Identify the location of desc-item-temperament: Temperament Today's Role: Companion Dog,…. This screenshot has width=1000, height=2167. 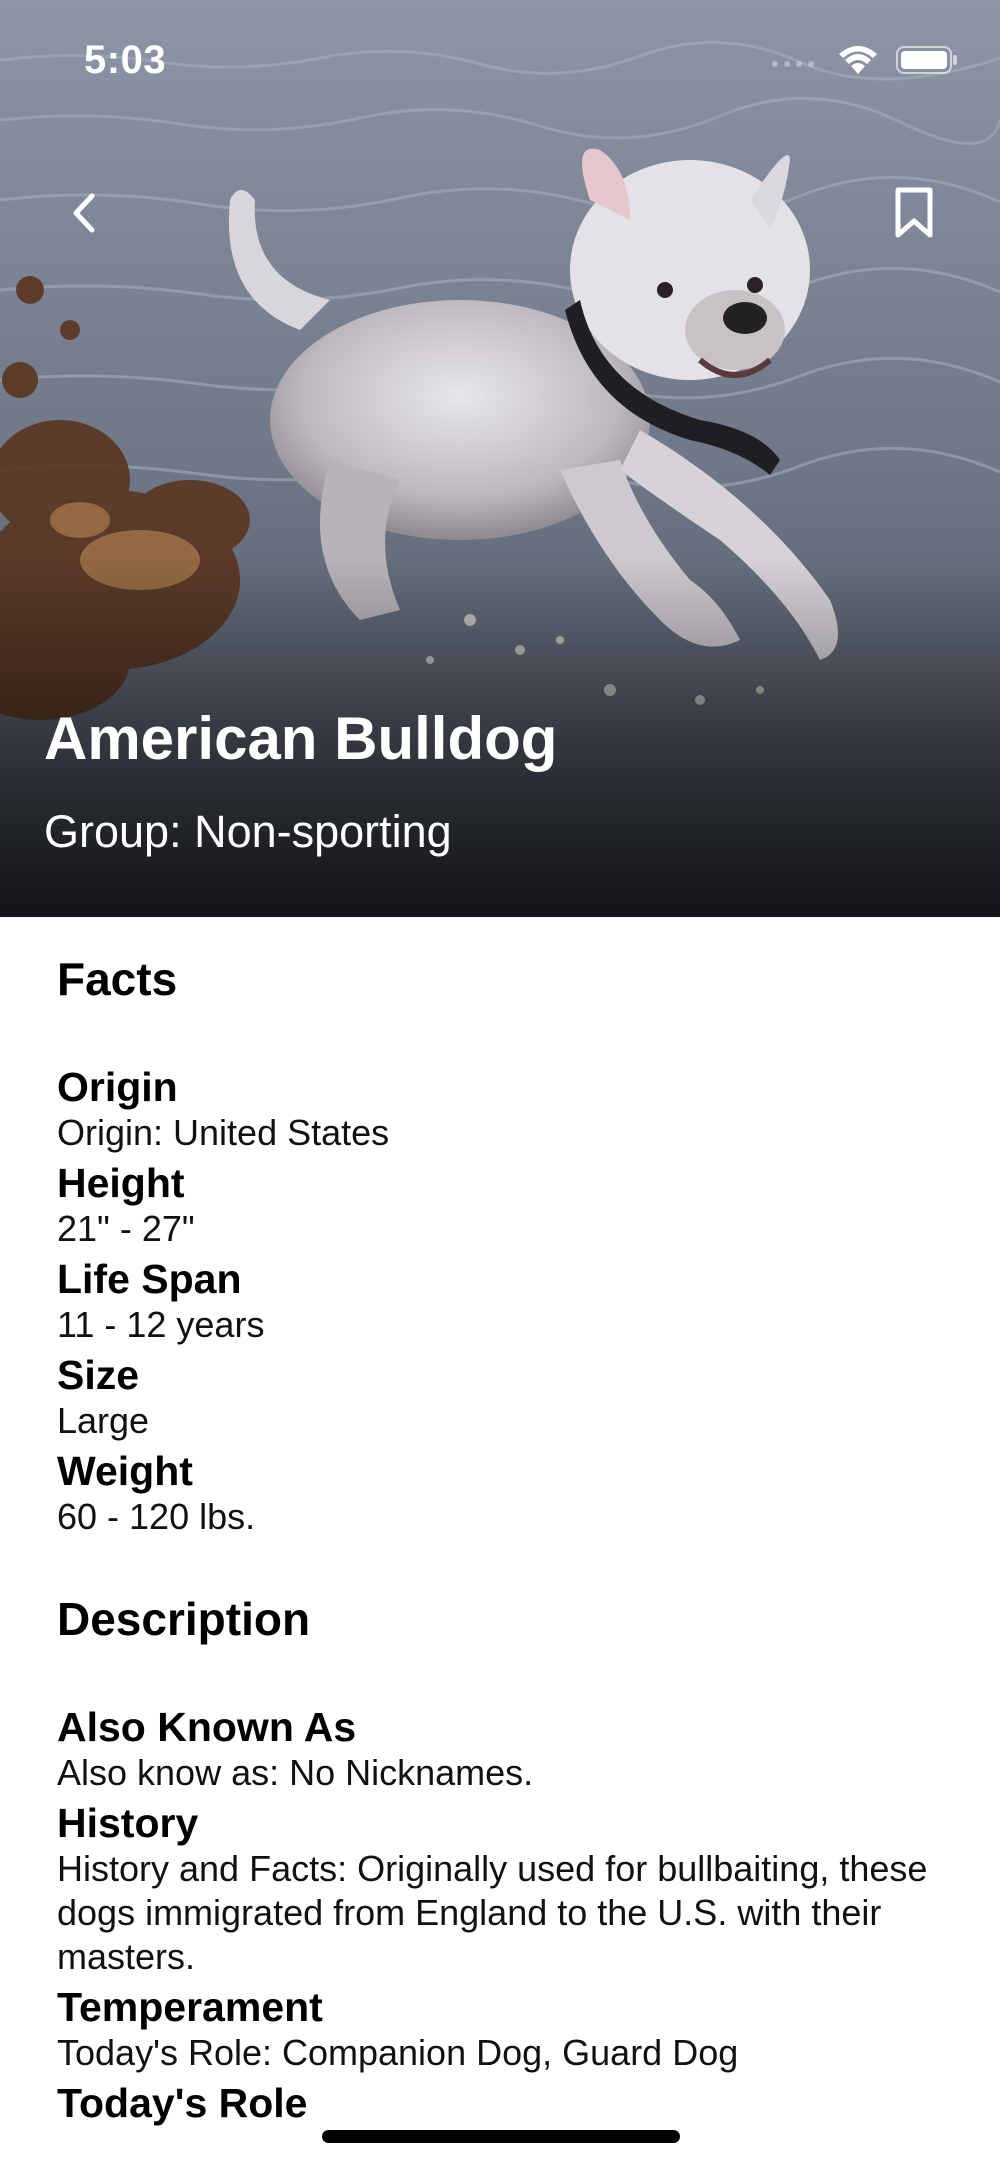
(507, 2029).